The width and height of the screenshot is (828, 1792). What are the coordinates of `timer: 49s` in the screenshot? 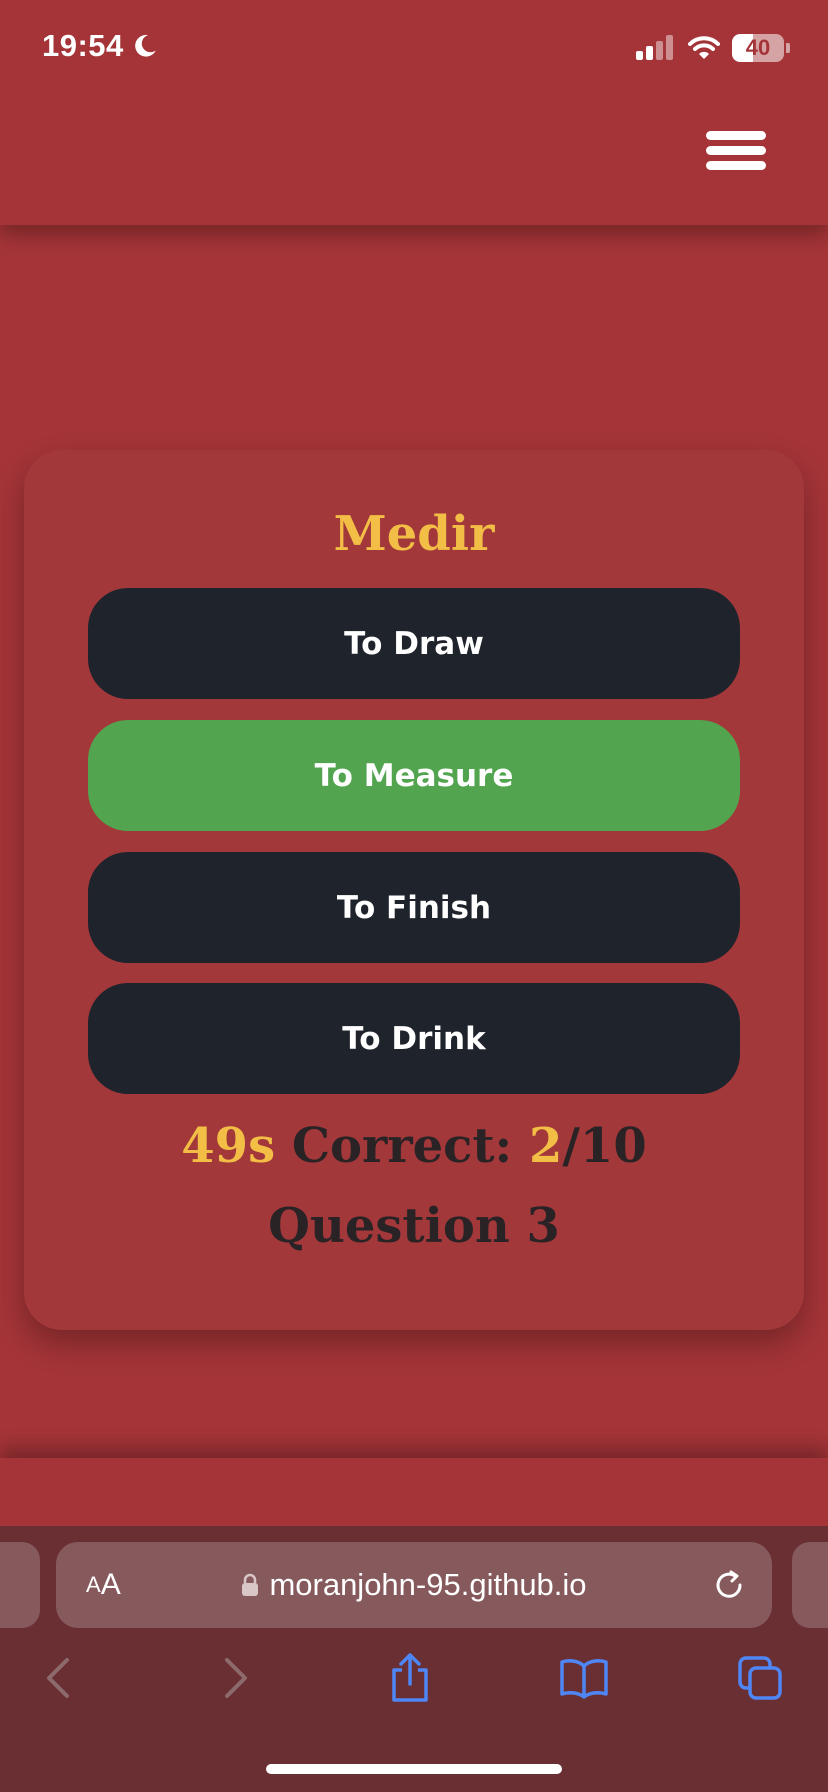 It's located at (228, 1146).